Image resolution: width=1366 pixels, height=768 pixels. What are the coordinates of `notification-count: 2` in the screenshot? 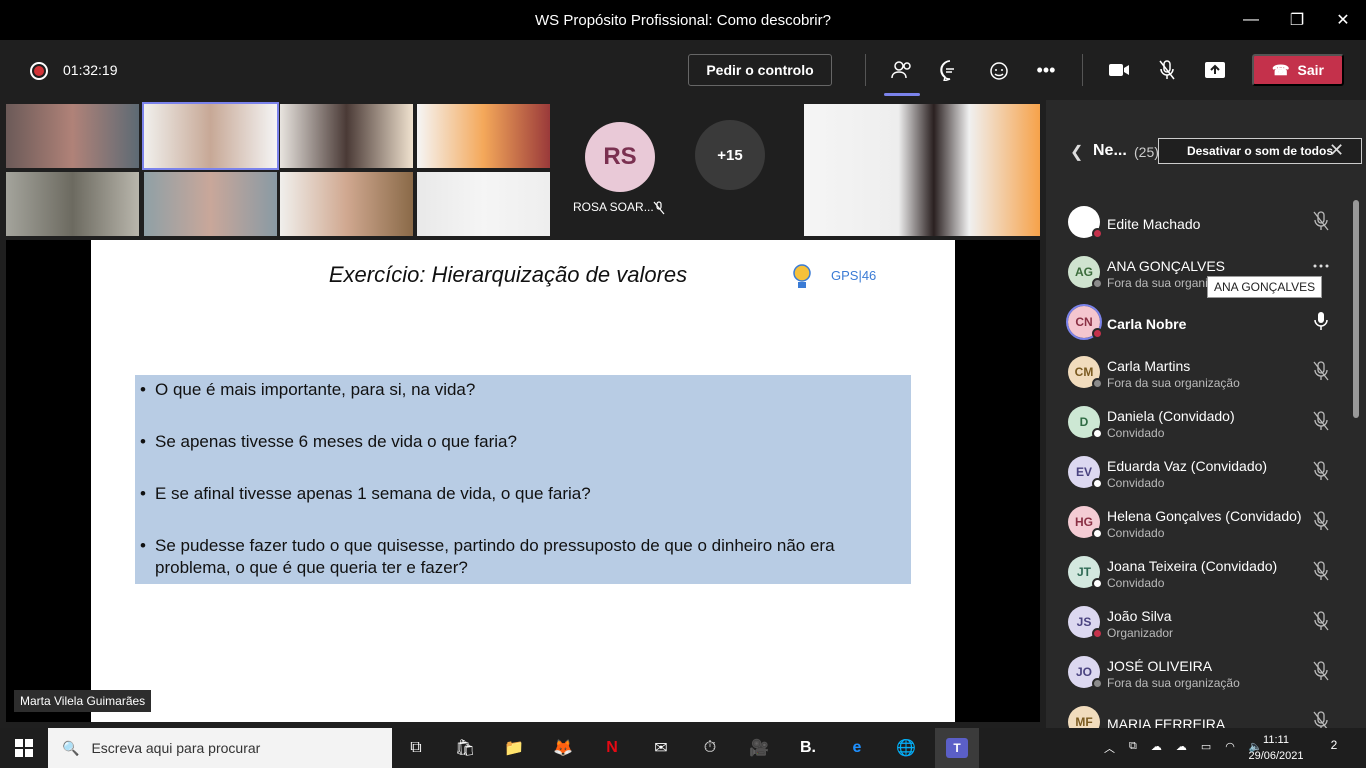 It's located at (1334, 745).